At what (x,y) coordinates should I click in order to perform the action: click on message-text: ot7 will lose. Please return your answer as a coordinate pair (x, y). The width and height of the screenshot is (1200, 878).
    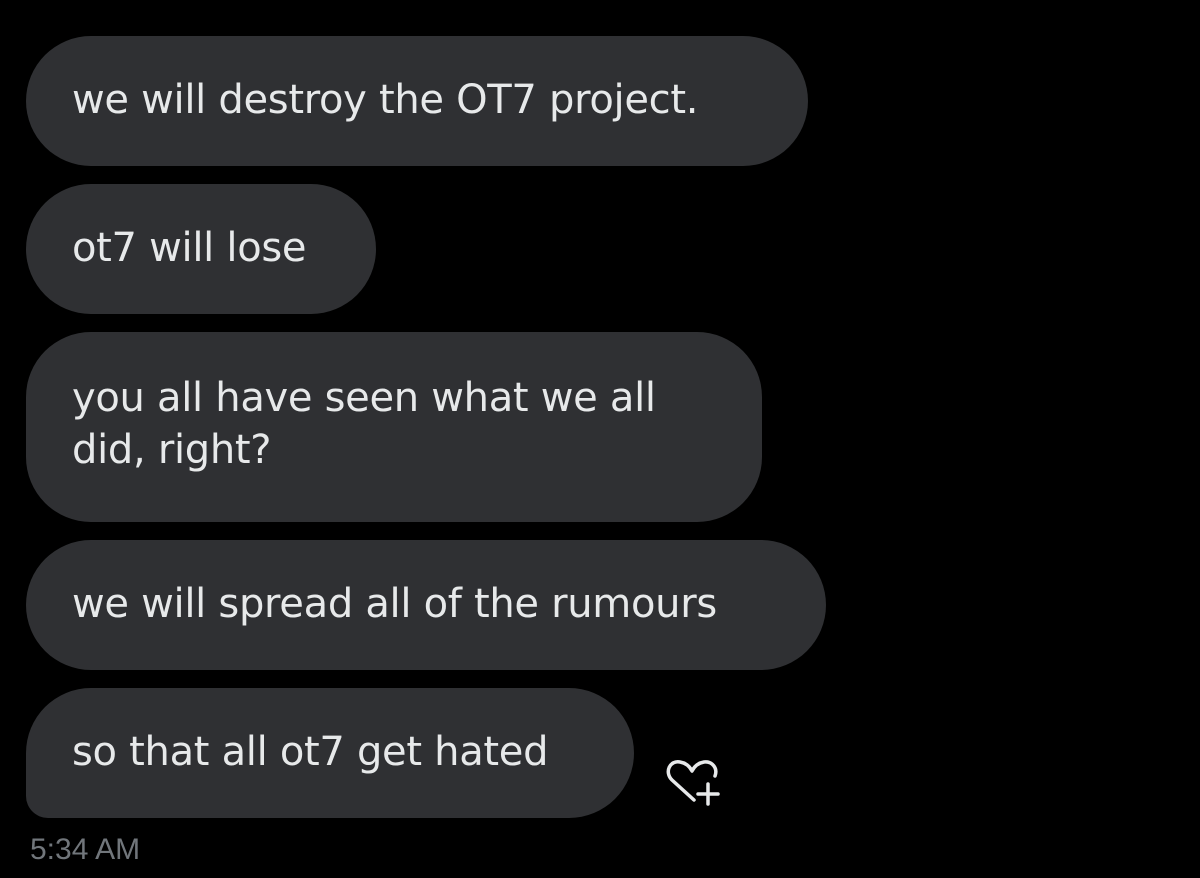
    Looking at the image, I should click on (189, 248).